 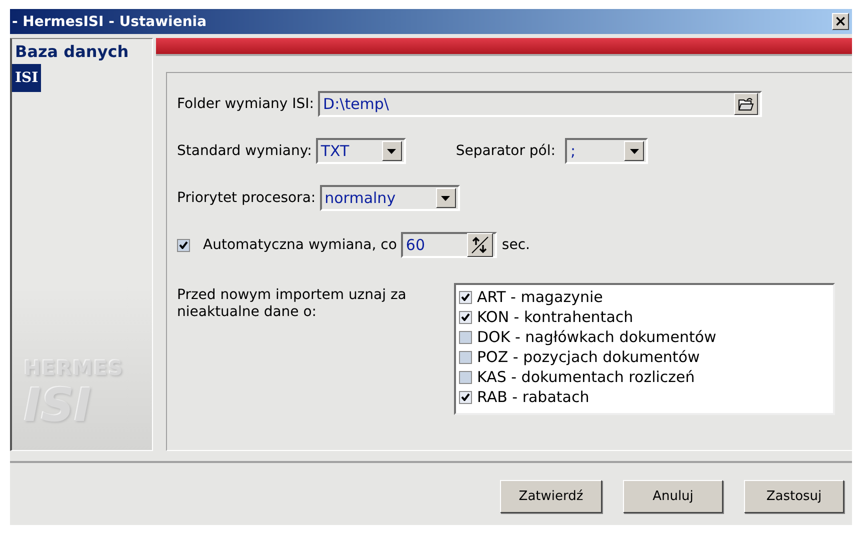 I want to click on field-label: Standard wymiany:, so click(x=244, y=151).